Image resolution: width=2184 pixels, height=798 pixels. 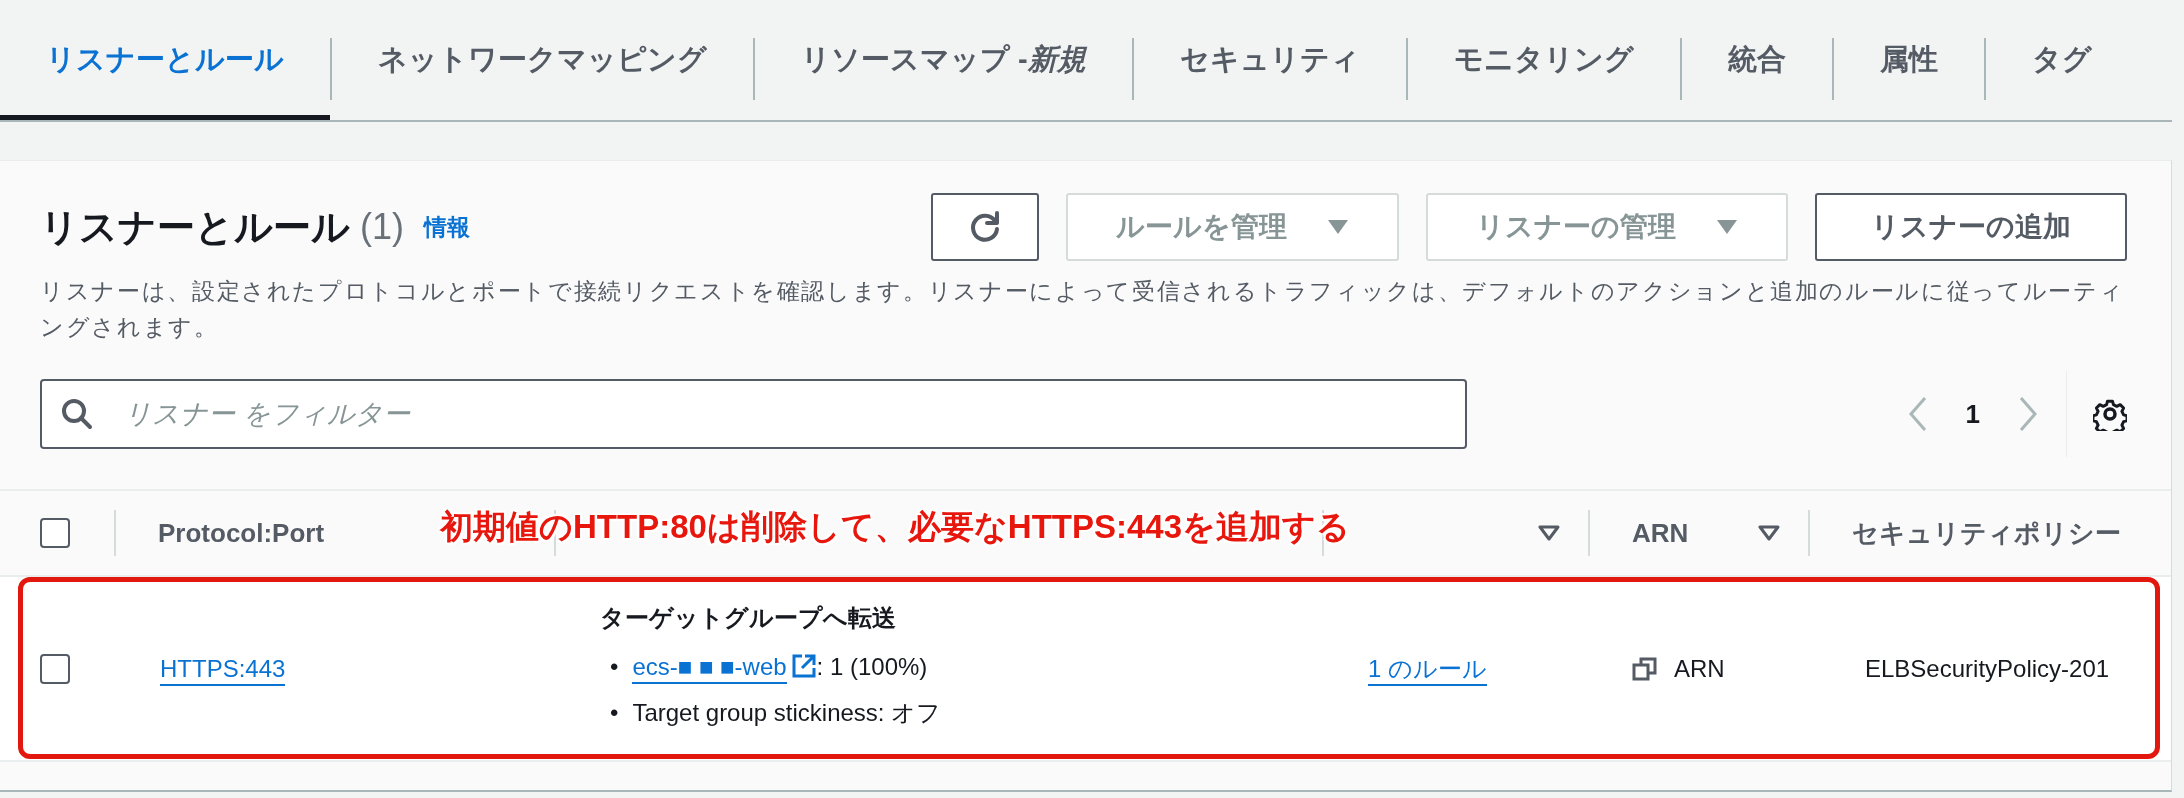 I want to click on weight-text: : 1 (100%), so click(x=872, y=666).